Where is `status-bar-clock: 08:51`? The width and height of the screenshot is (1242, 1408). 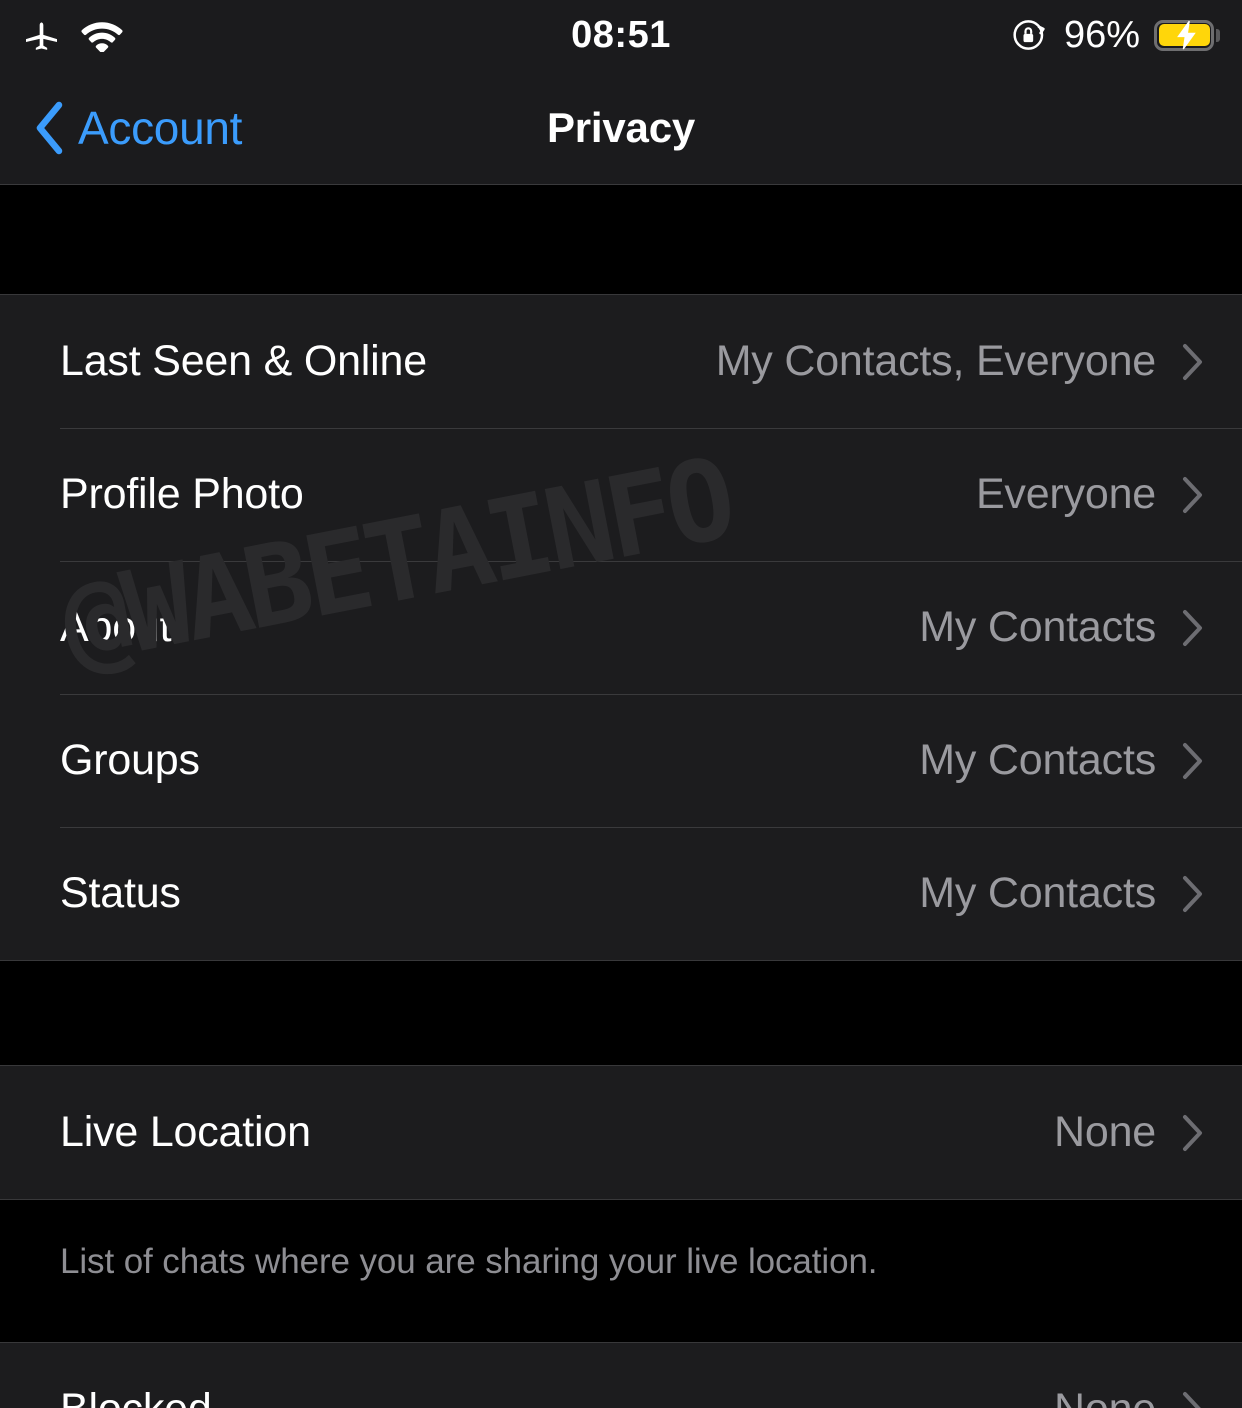
status-bar-clock: 08:51 is located at coordinates (621, 34).